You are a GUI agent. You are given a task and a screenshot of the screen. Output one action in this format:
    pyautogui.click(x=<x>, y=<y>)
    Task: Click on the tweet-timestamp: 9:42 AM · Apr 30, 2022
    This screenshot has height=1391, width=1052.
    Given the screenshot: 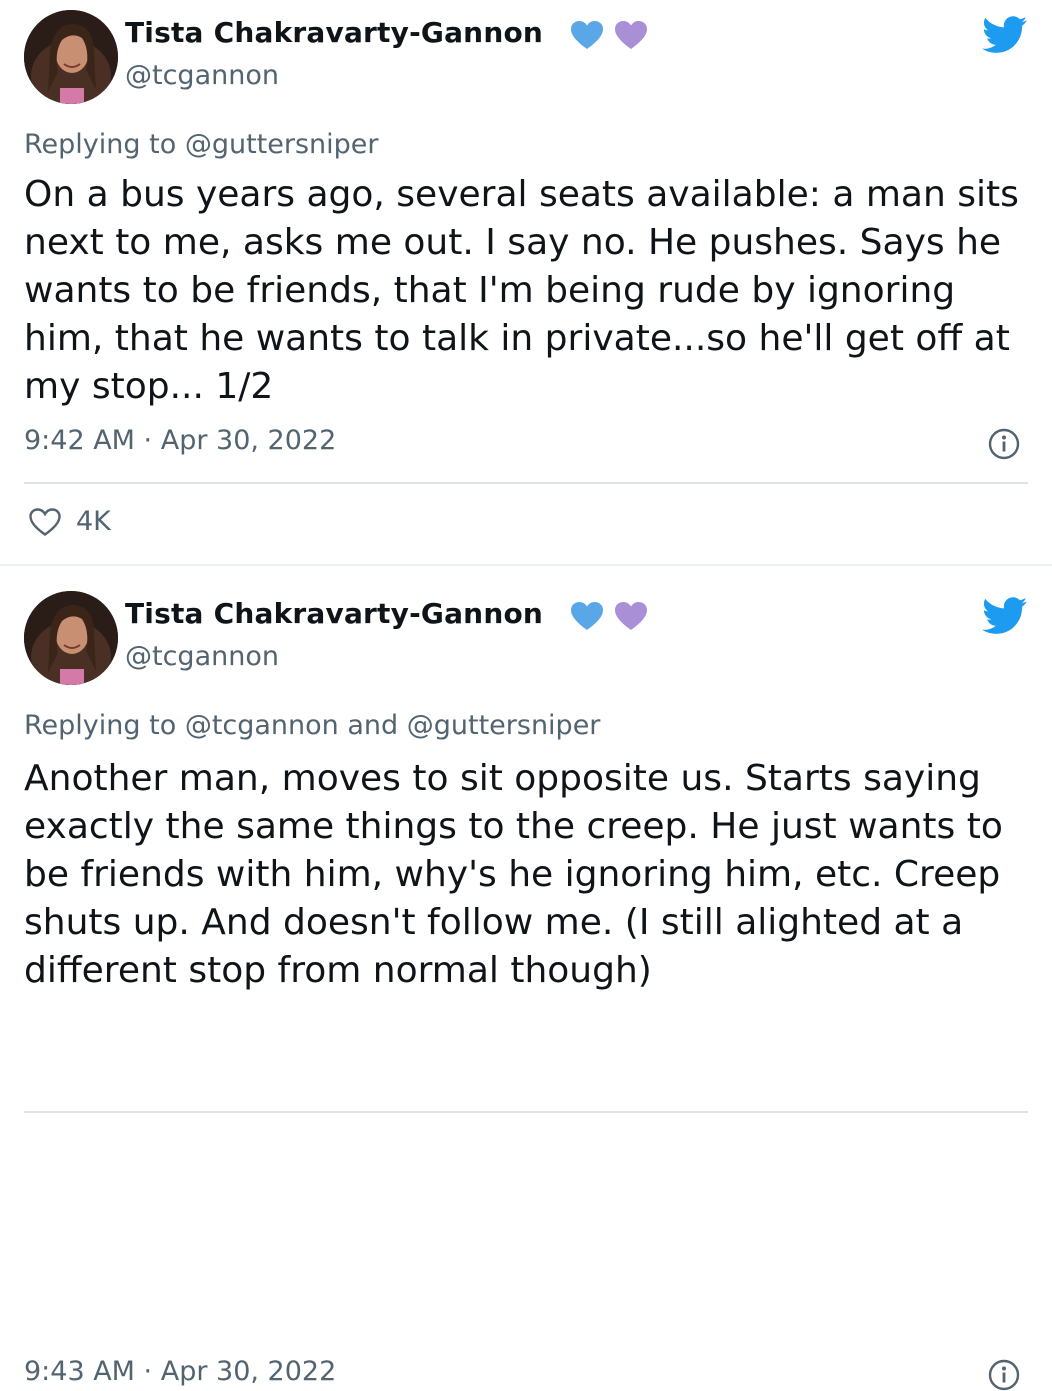 What is the action you would take?
    pyautogui.click(x=180, y=440)
    